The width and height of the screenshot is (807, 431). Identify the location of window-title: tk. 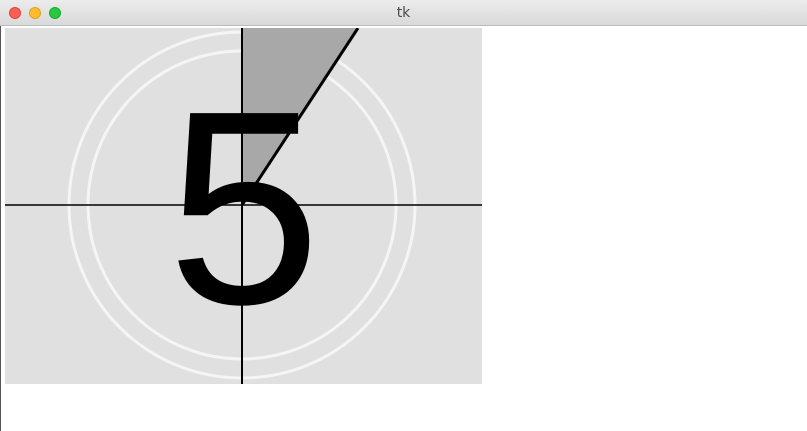
(403, 13).